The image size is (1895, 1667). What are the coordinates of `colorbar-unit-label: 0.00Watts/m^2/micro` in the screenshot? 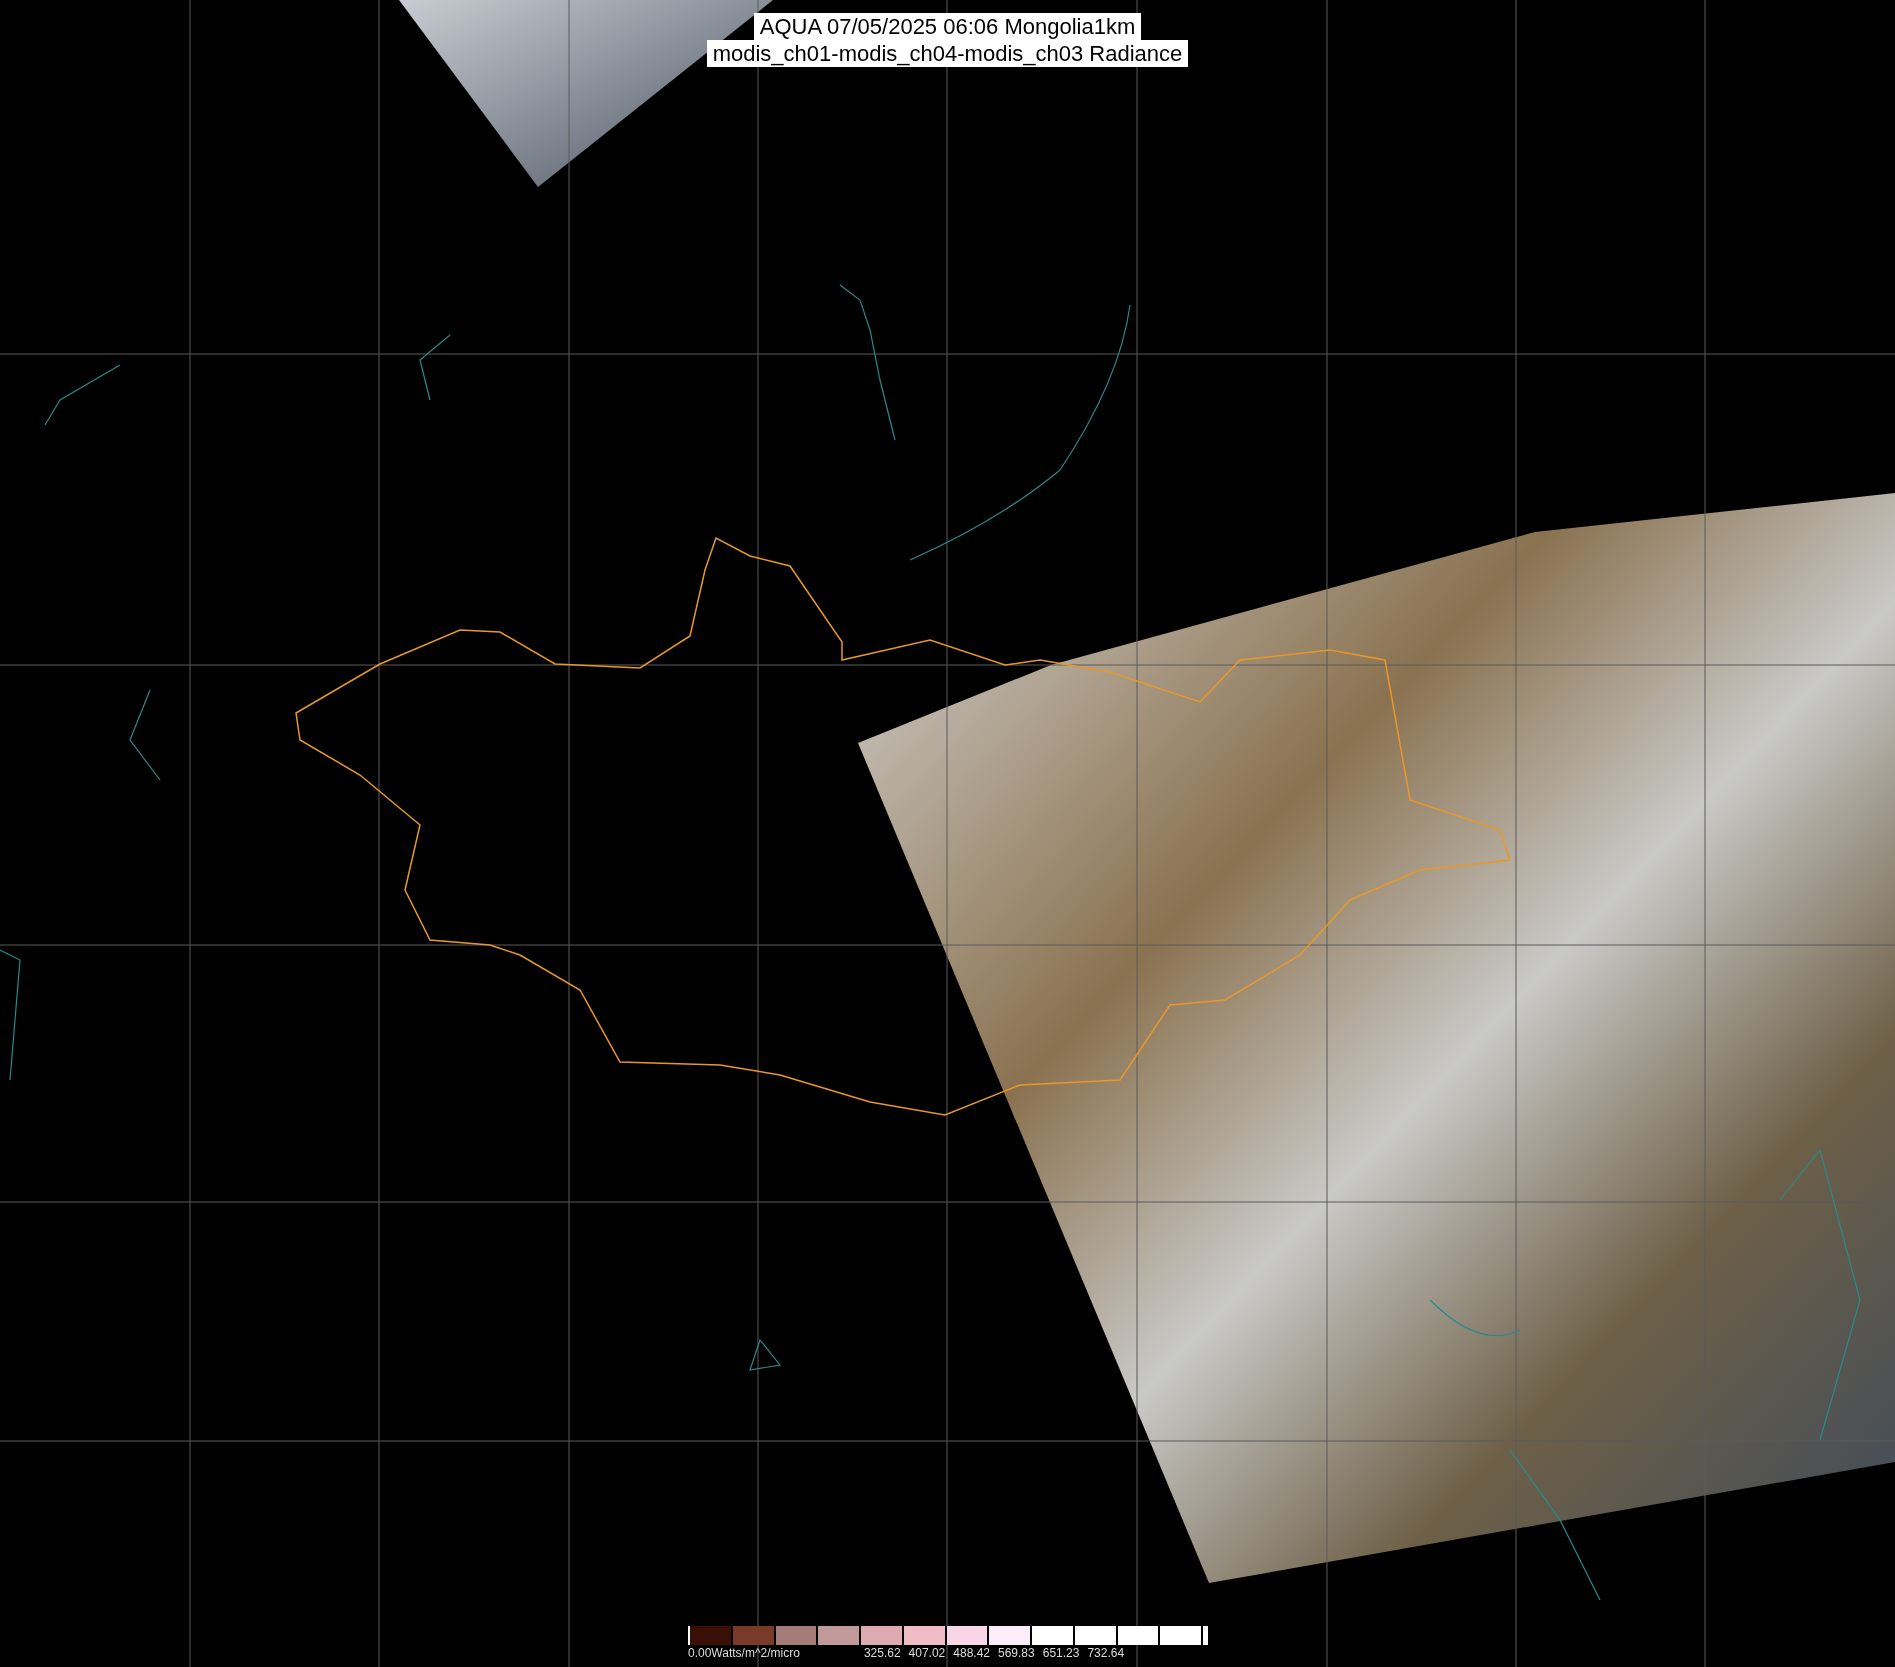 It's located at (744, 1653).